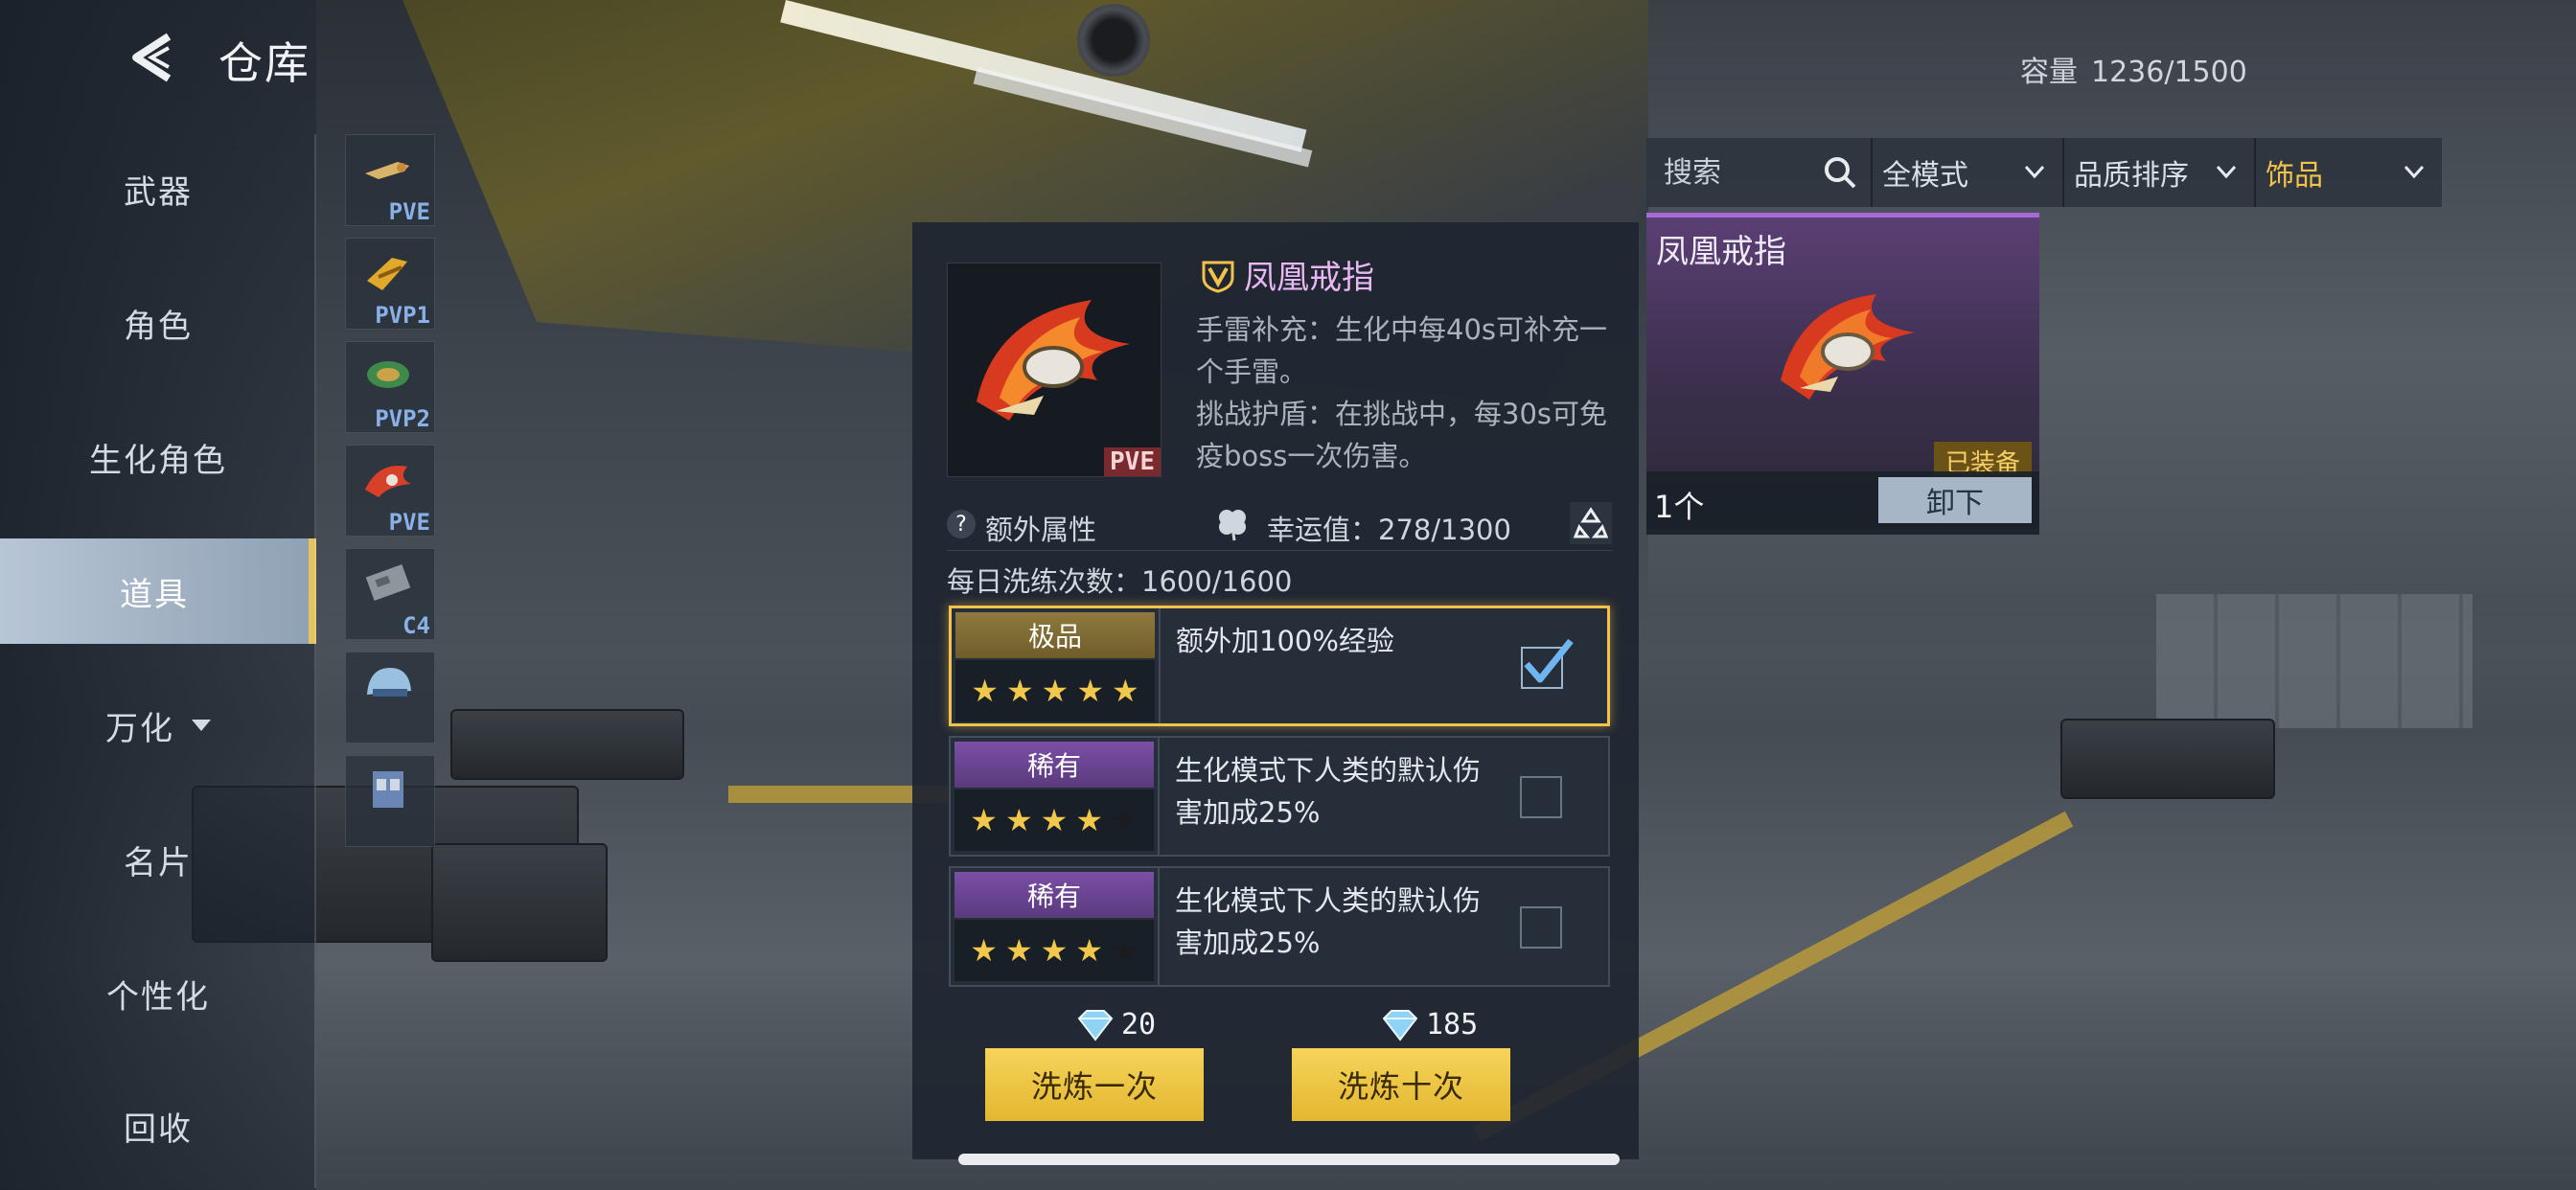 This screenshot has height=1190, width=2576. Describe the element at coordinates (139, 729) in the screenshot. I see `nav-item-label: 万化` at that location.